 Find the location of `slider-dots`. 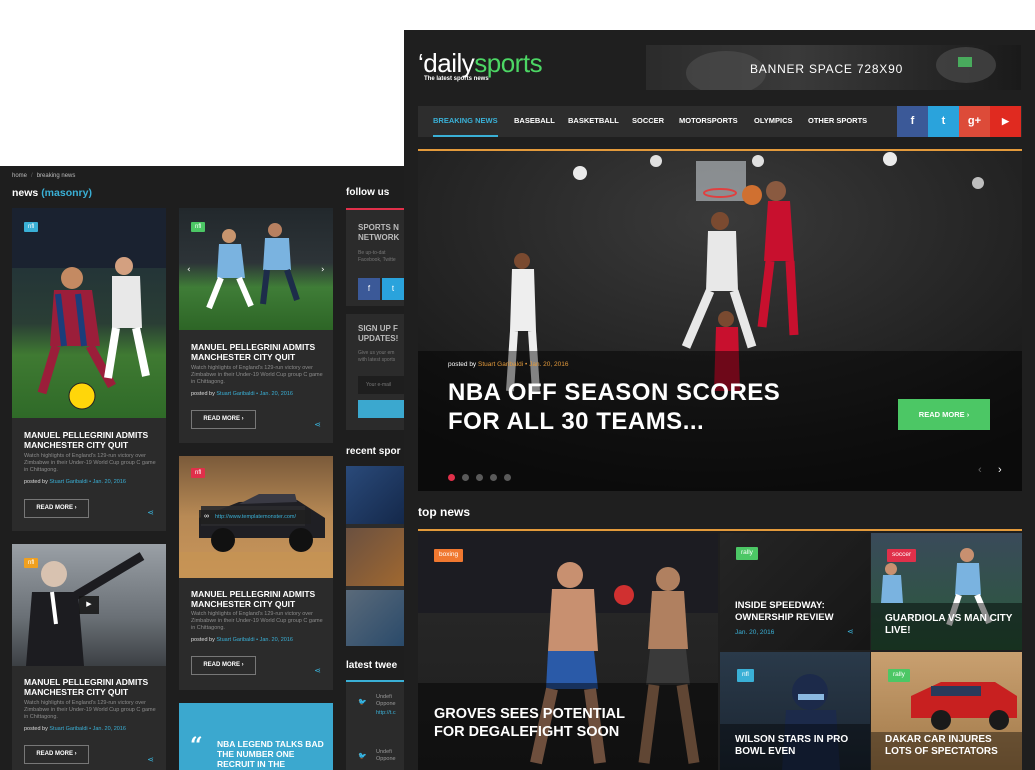

slider-dots is located at coordinates (483, 477).